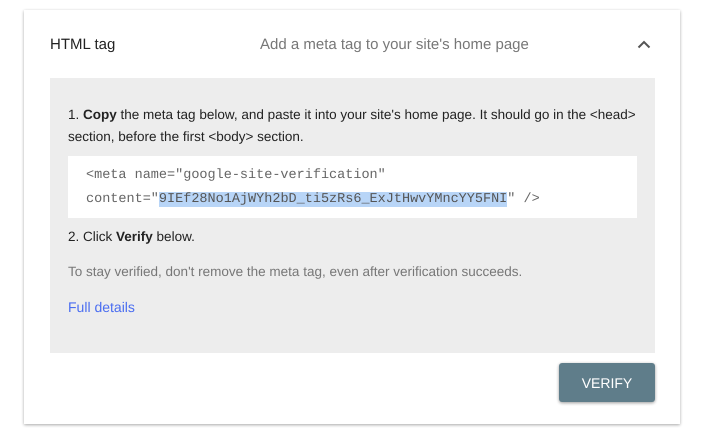  Describe the element at coordinates (352, 126) in the screenshot. I see `instruction-text: 1. Copy the meta tag below, and paste it into your site's home page. It should go in the <head> section, before the first <body> section.` at that location.